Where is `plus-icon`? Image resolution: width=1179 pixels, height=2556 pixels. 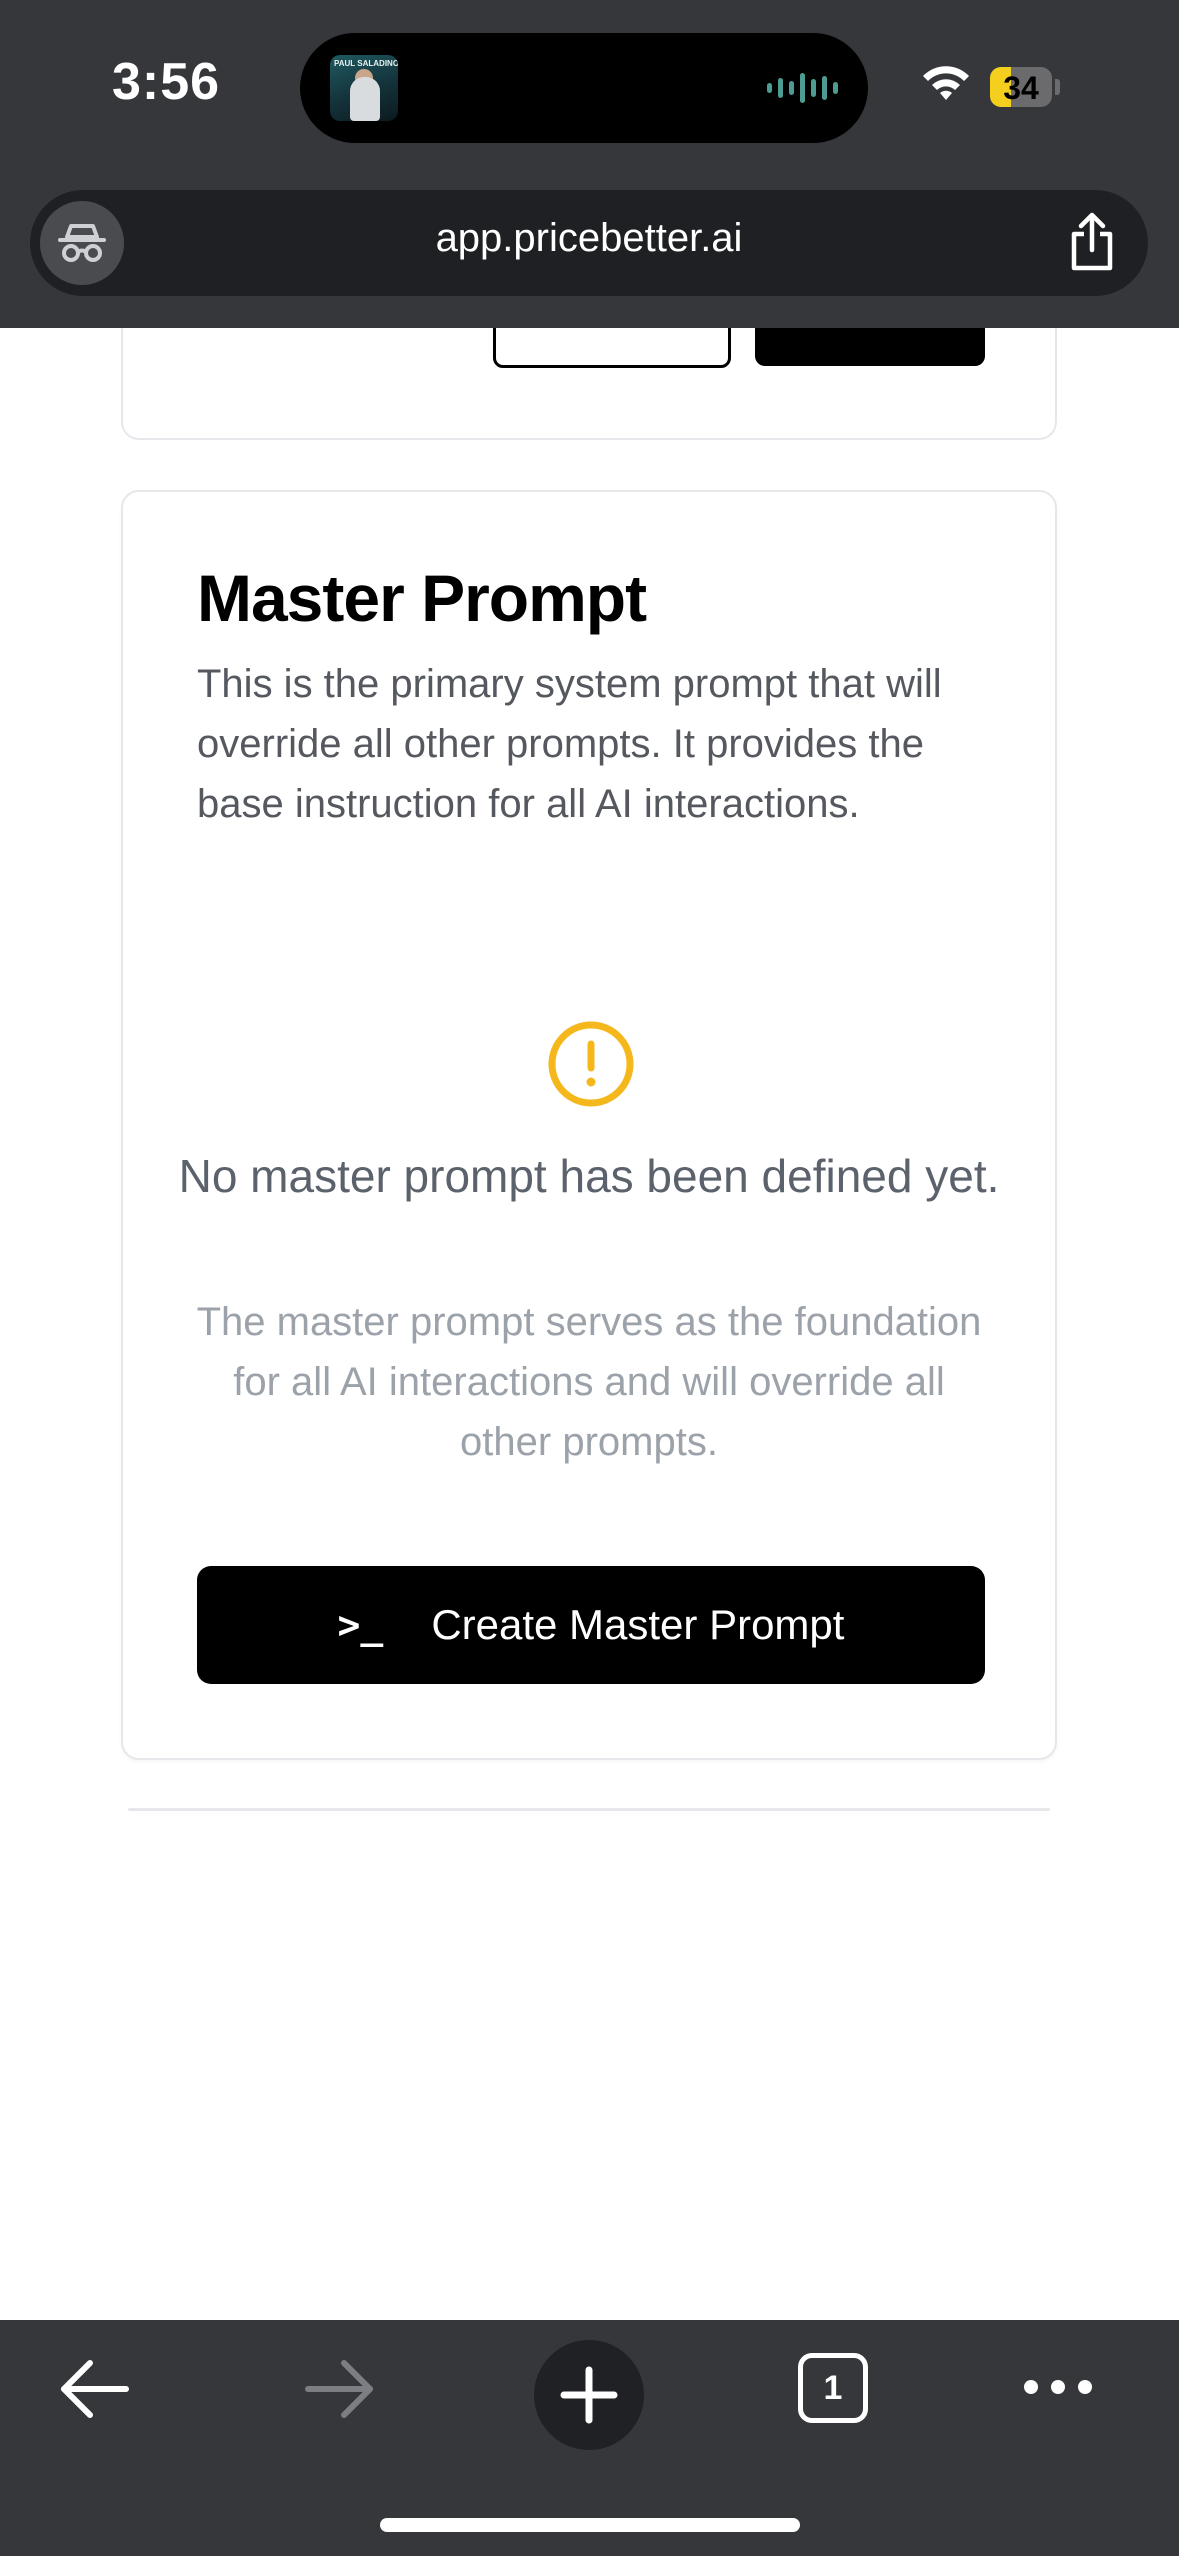 plus-icon is located at coordinates (589, 2395).